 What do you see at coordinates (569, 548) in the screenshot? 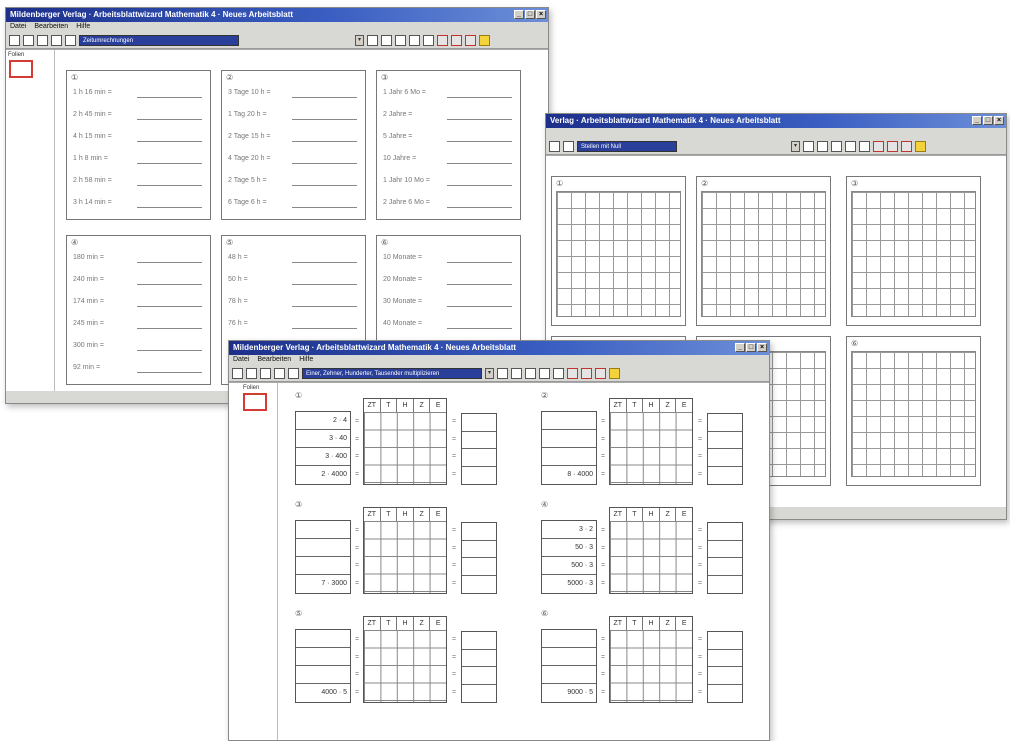
I see `term-cell: 50 · 3` at bounding box center [569, 548].